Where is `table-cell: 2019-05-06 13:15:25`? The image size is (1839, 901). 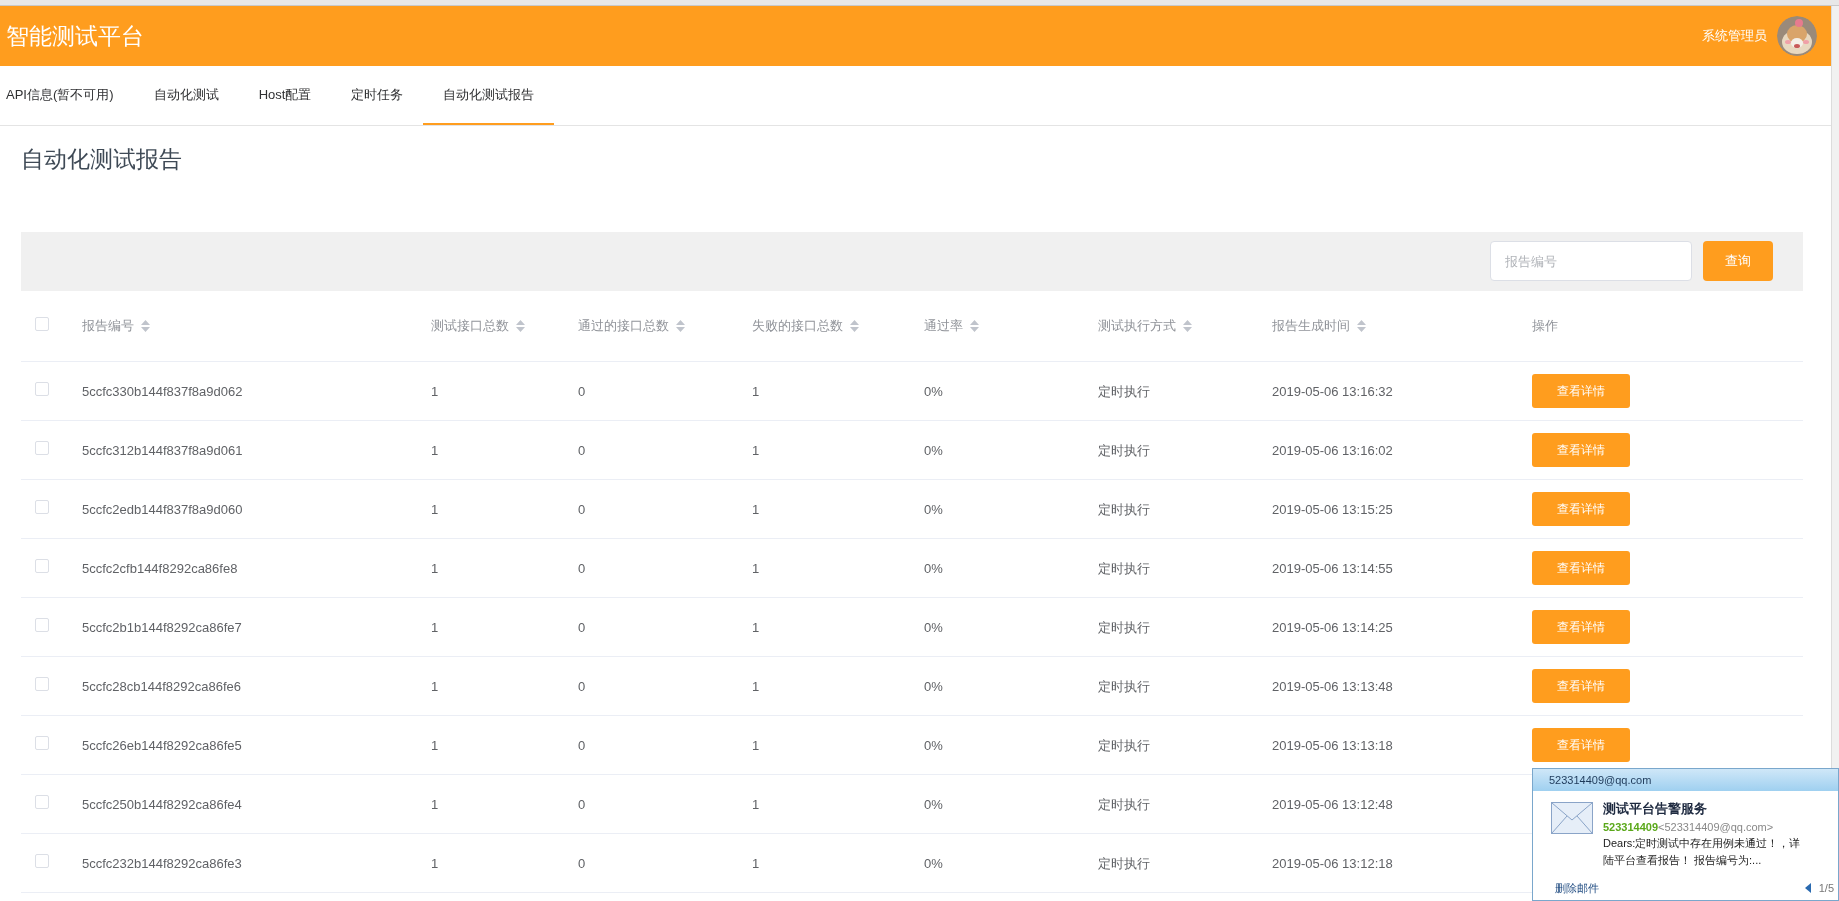
table-cell: 2019-05-06 13:15:25 is located at coordinates (1332, 509).